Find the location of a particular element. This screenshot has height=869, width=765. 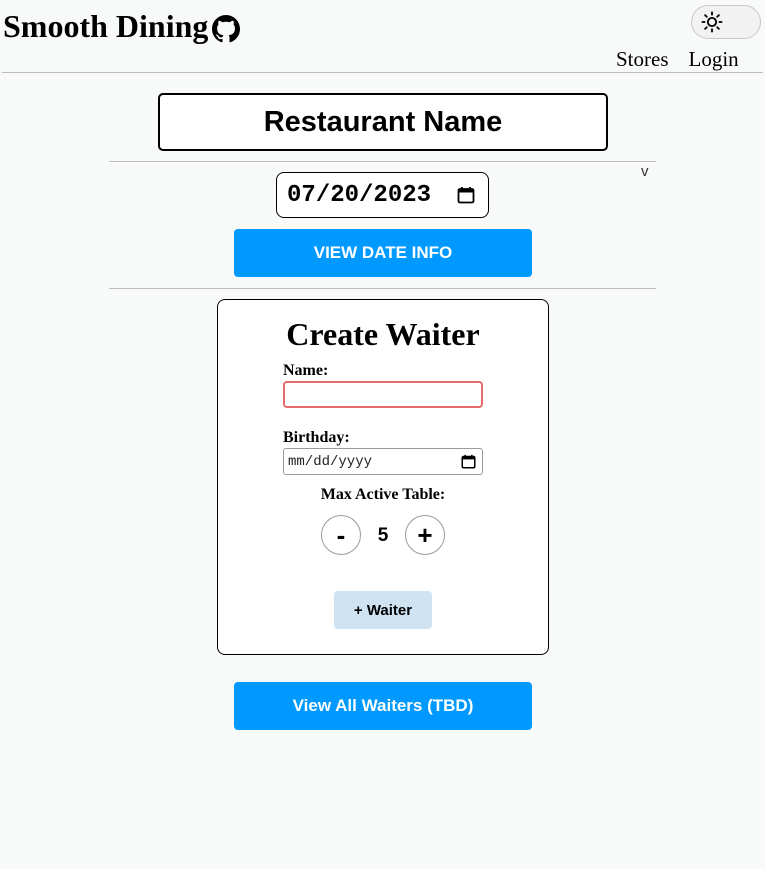

restaurant-name: Restaurant Name is located at coordinates (383, 121).